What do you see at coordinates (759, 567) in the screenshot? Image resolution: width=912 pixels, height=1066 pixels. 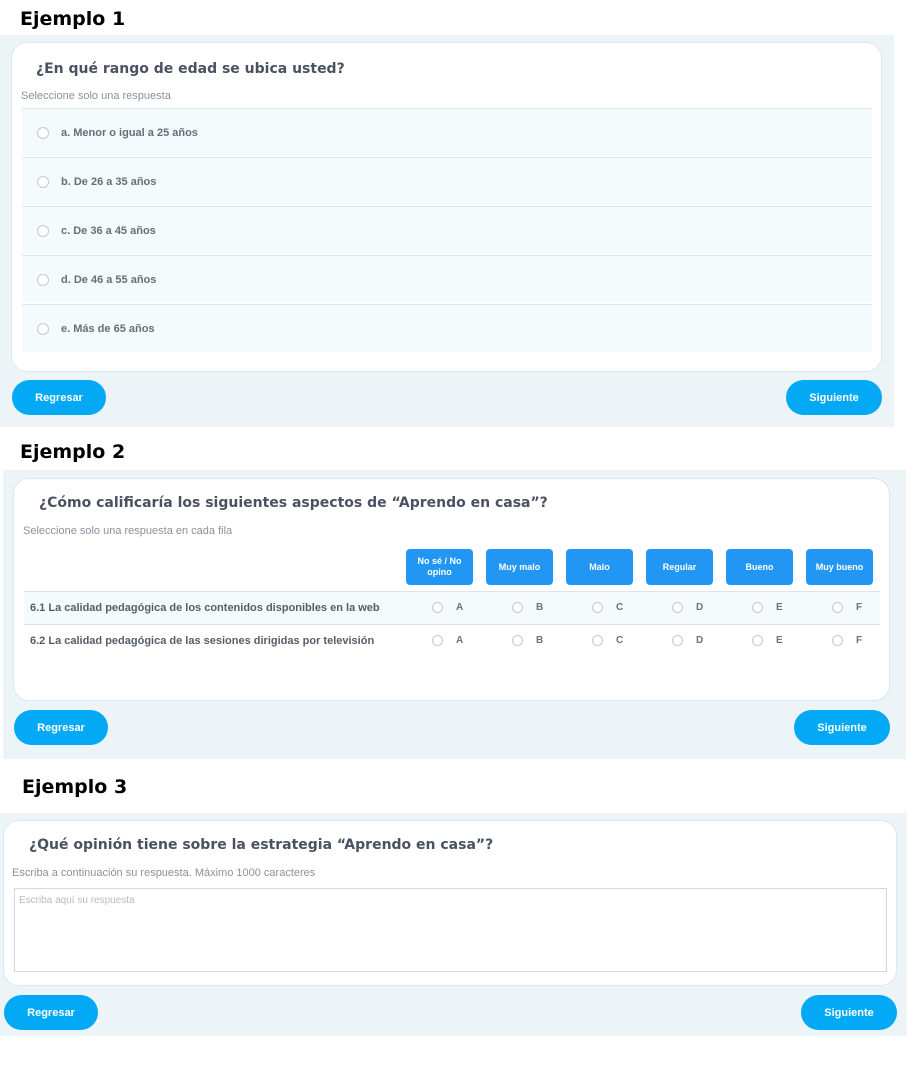 I see `column-header-bueno: Bueno` at bounding box center [759, 567].